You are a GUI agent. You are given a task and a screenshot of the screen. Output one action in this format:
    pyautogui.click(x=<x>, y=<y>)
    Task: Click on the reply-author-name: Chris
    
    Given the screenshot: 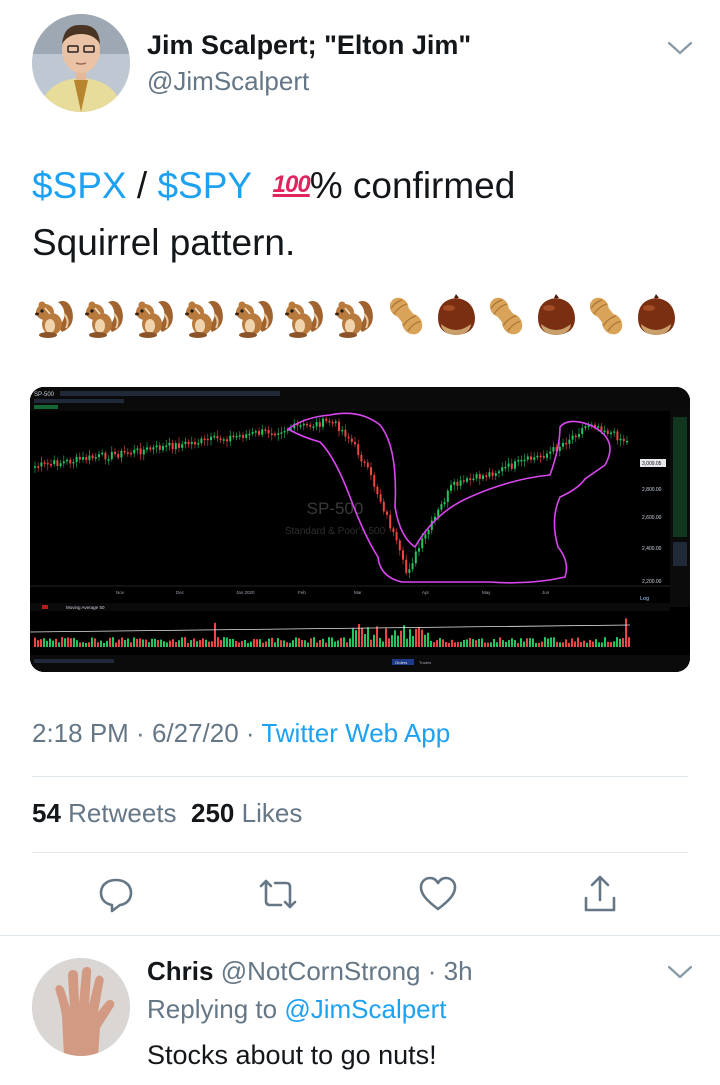 What is the action you would take?
    pyautogui.click(x=180, y=971)
    